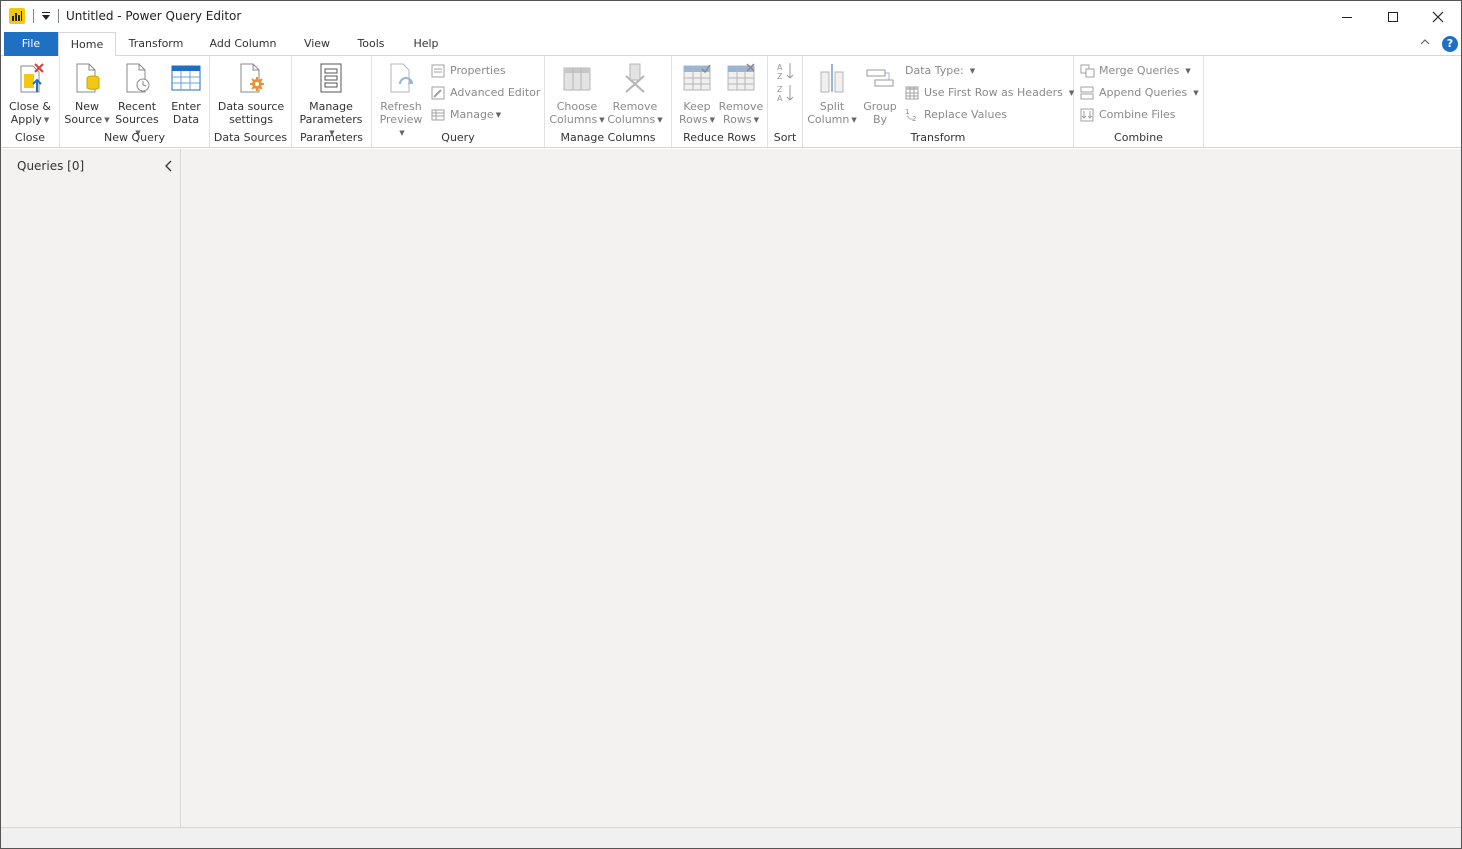  I want to click on tab-add-column: Add Column, so click(243, 44).